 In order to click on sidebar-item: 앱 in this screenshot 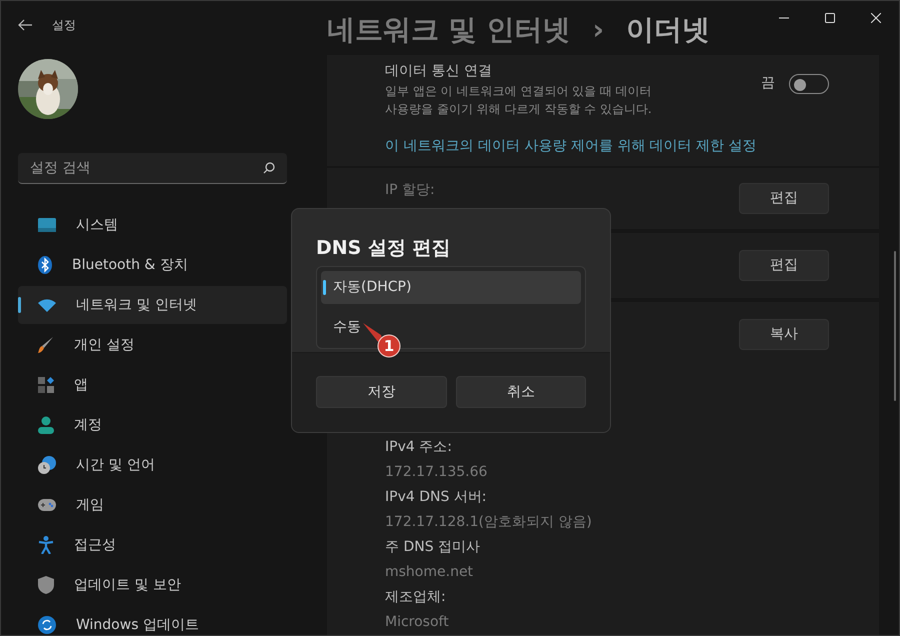, I will do `click(152, 385)`.